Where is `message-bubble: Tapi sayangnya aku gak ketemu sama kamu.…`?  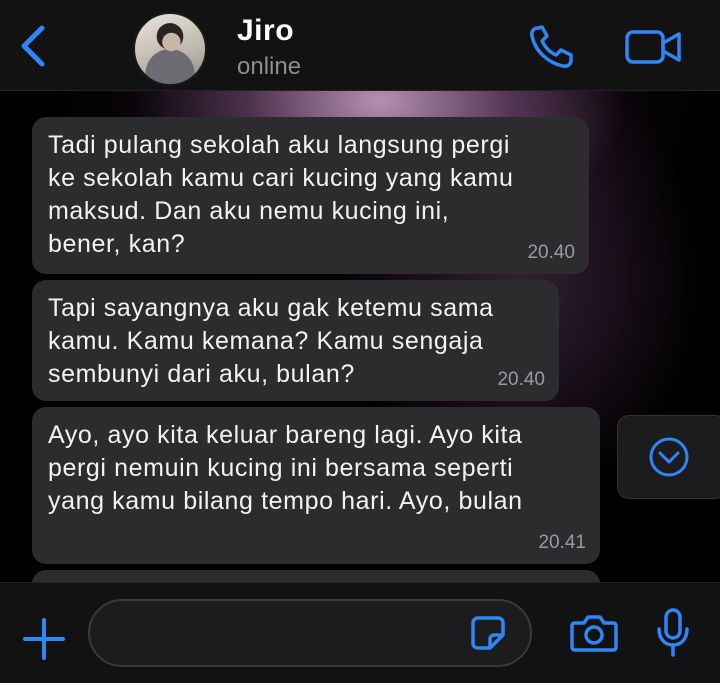
message-bubble: Tapi sayangnya aku gak ketemu sama kamu.… is located at coordinates (295, 340).